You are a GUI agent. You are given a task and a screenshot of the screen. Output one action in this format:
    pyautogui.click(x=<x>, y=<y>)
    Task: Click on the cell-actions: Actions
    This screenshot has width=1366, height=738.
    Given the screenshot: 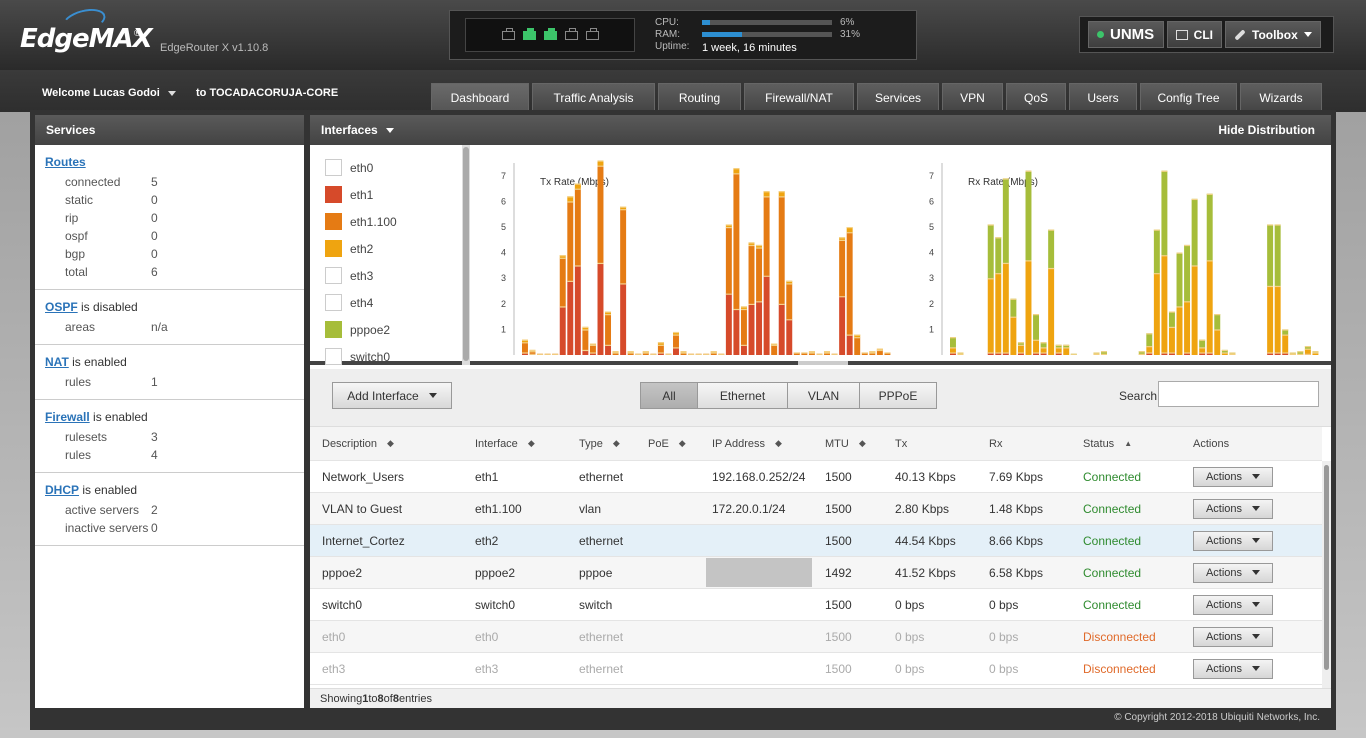 What is the action you would take?
    pyautogui.click(x=1251, y=476)
    